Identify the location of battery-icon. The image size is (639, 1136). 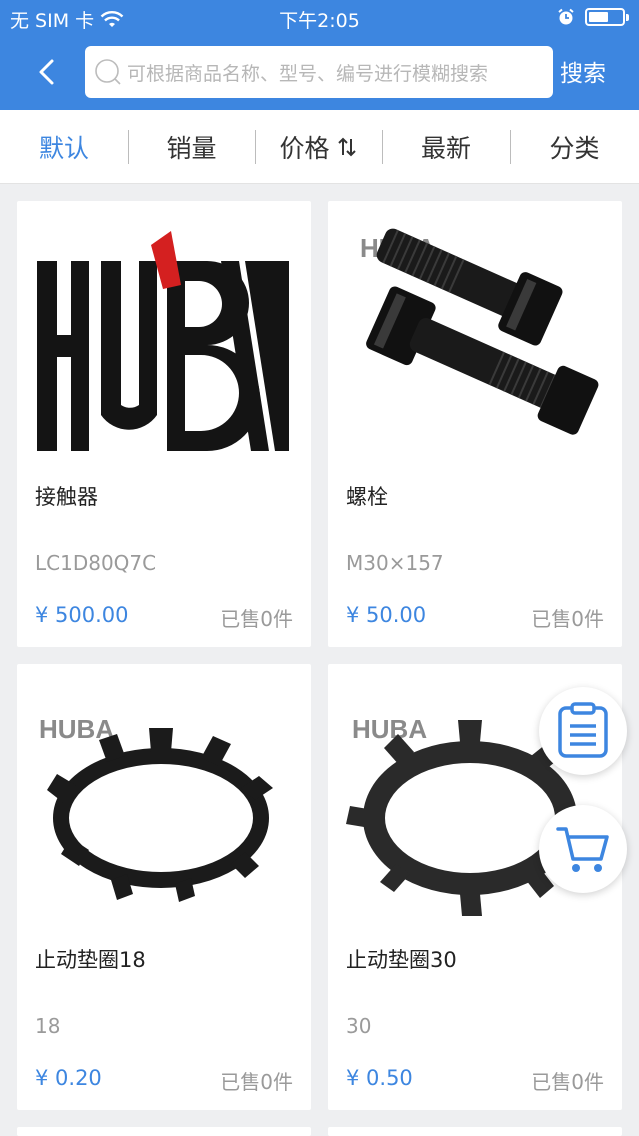
(607, 17).